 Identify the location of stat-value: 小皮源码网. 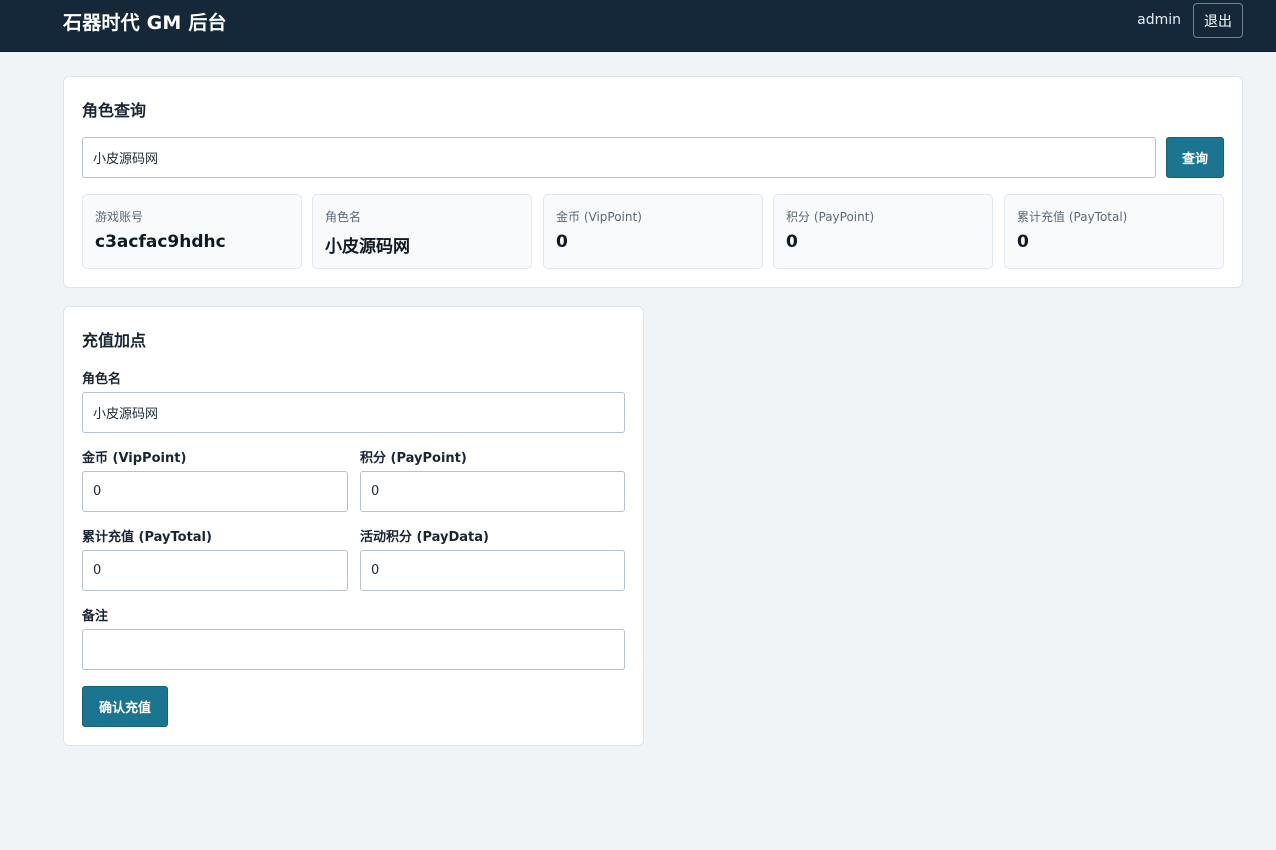
(367, 247).